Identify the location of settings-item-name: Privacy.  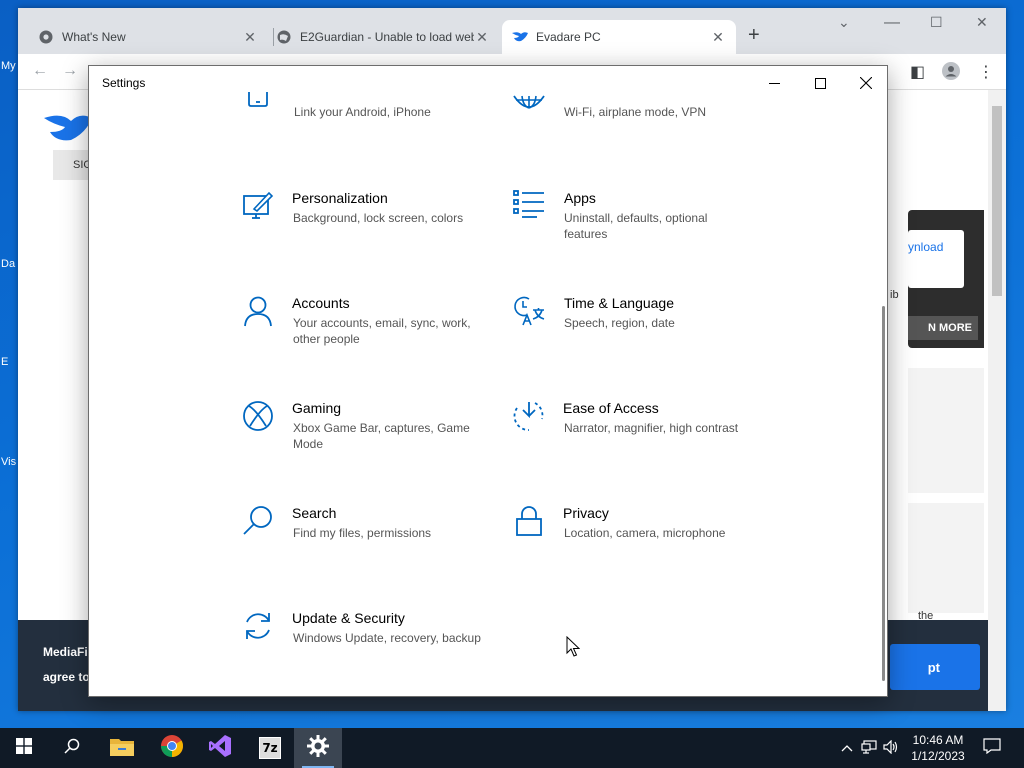
(586, 513).